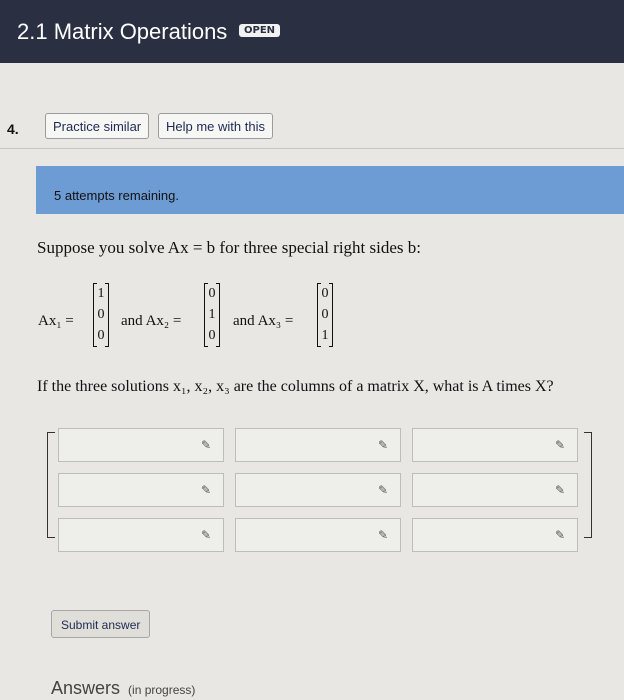 The width and height of the screenshot is (624, 700). What do you see at coordinates (318, 535) in the screenshot?
I see `matrix-input-r3c2: ✎` at bounding box center [318, 535].